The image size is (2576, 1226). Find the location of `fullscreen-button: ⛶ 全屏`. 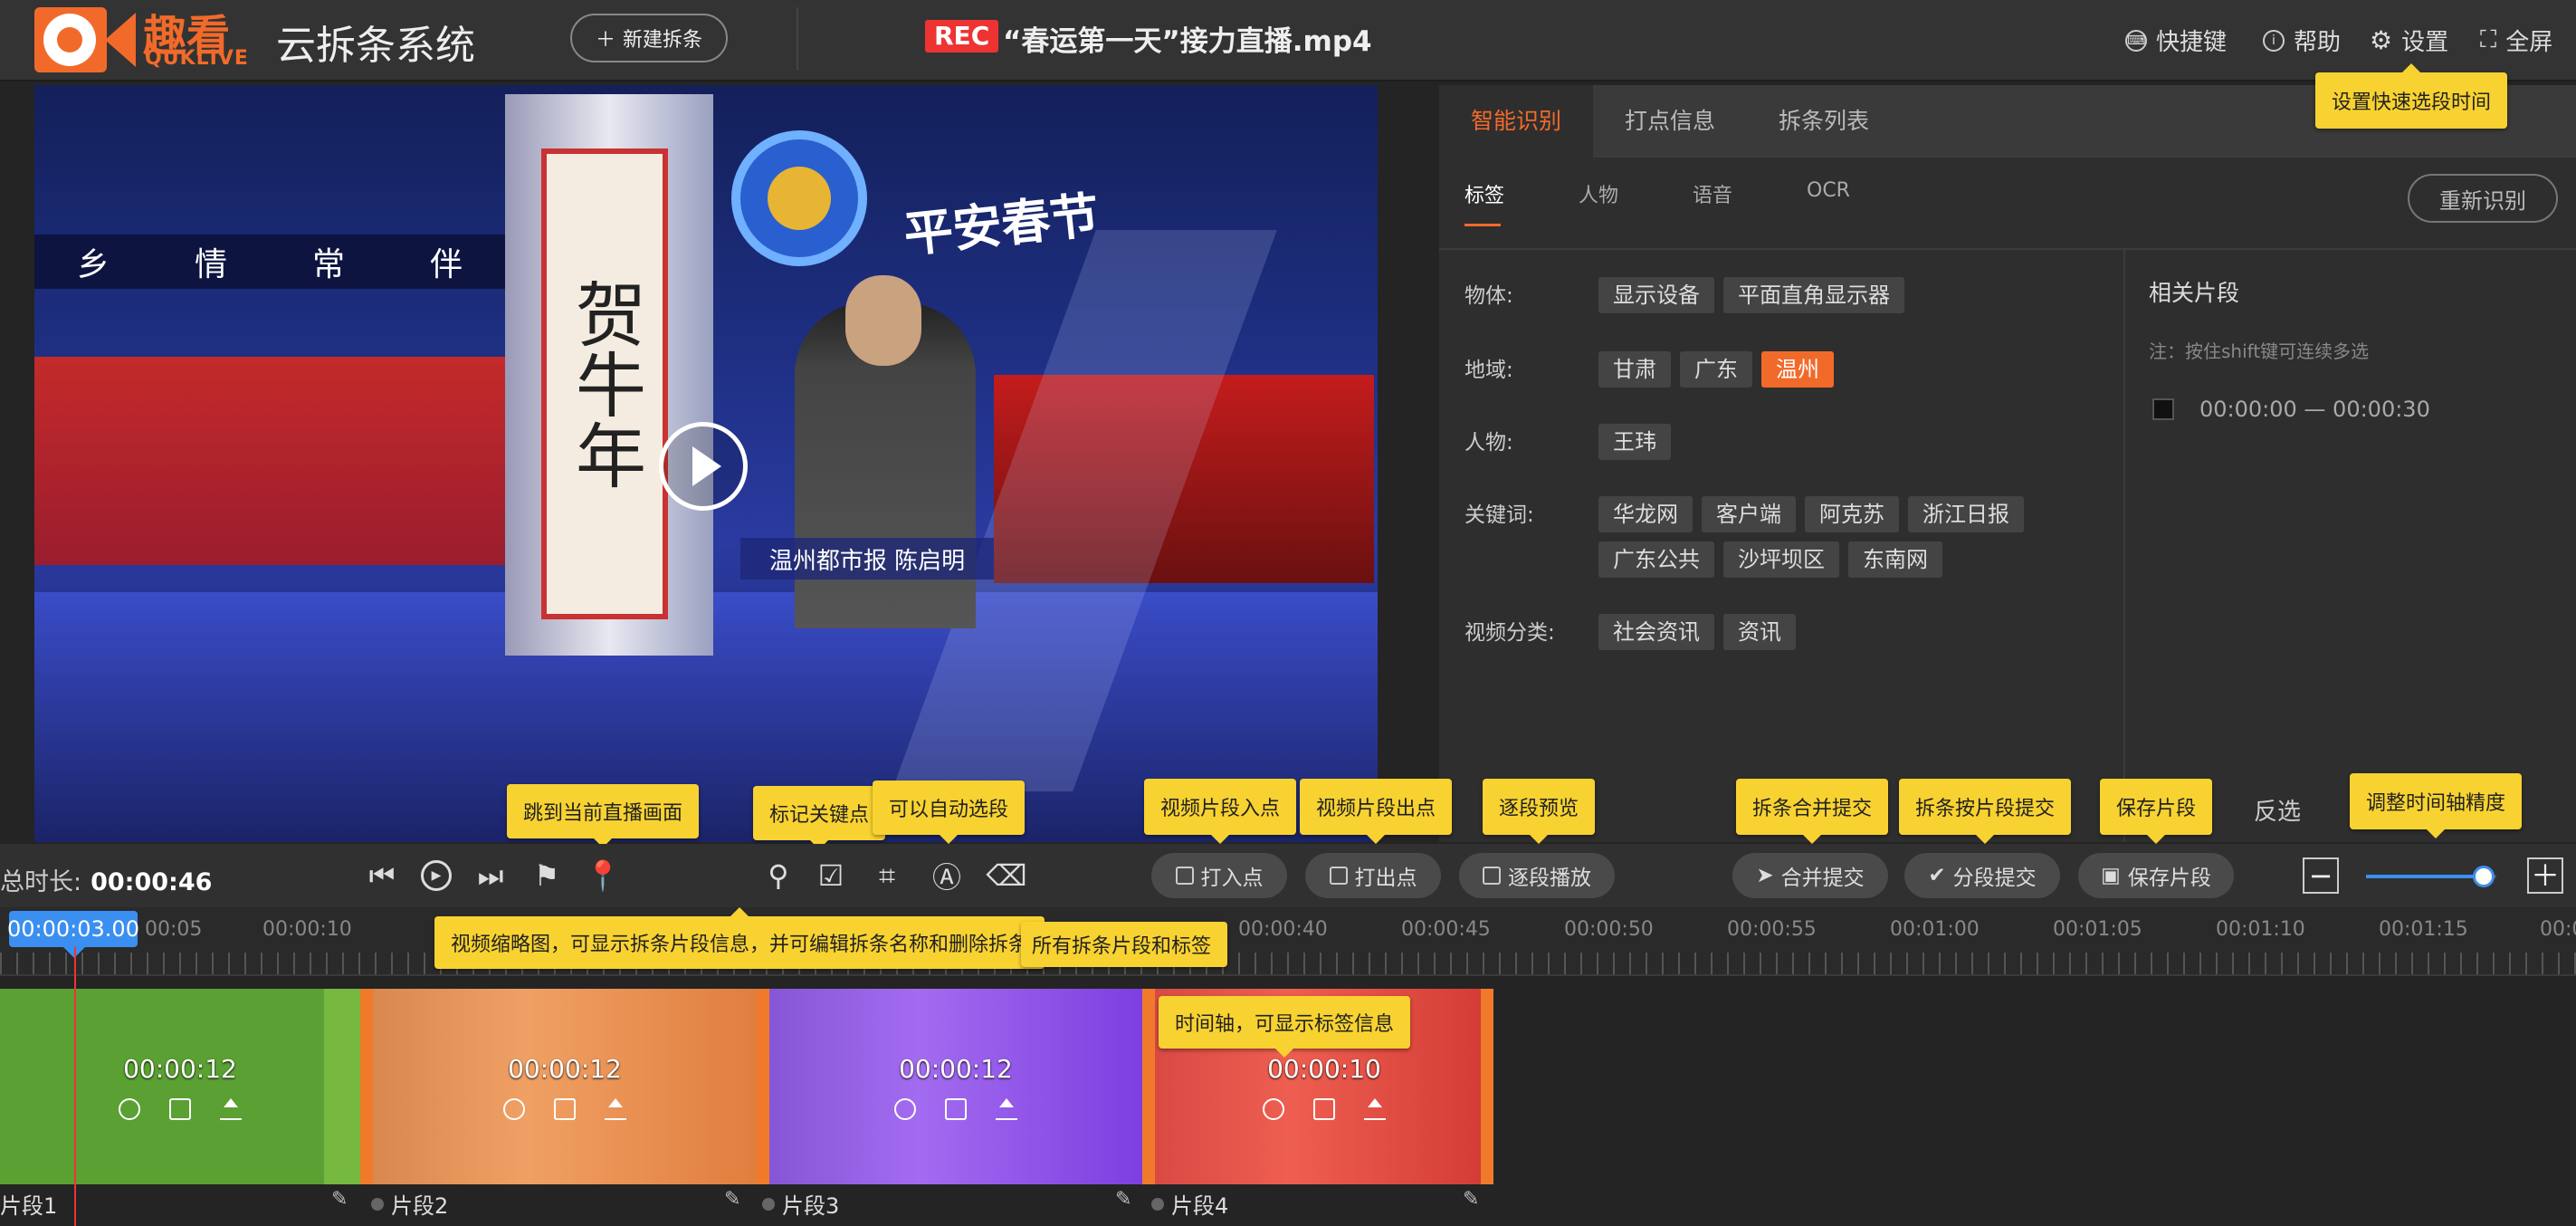

fullscreen-button: ⛶ 全屏 is located at coordinates (2516, 40).